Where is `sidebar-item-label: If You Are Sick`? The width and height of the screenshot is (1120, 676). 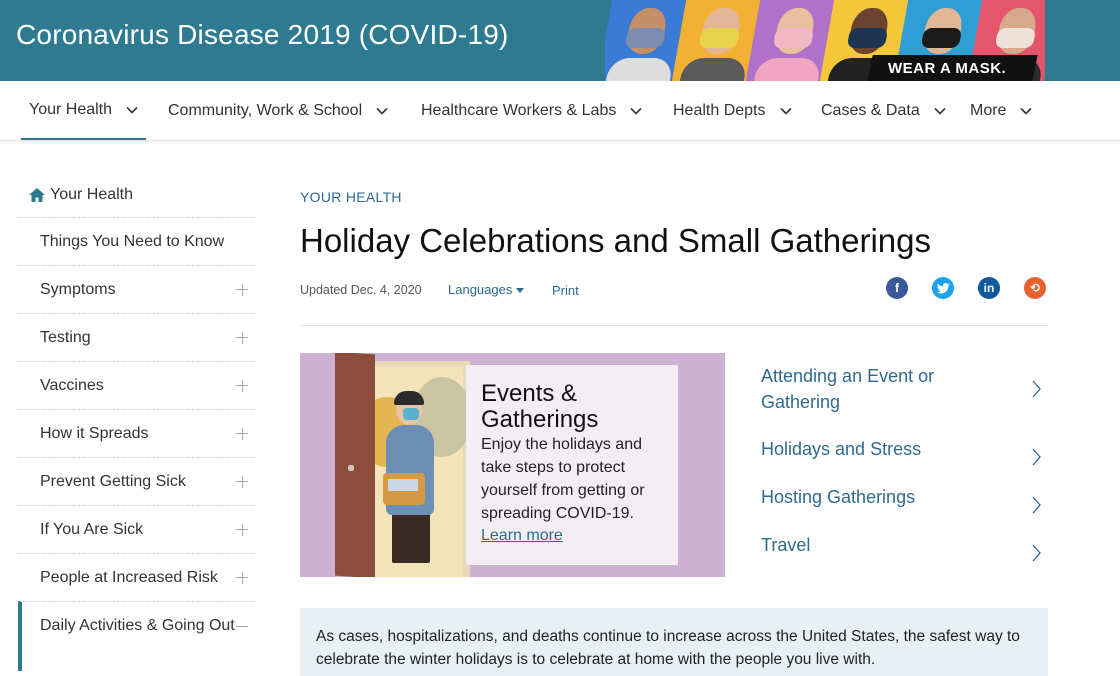
sidebar-item-label: If You Are Sick is located at coordinates (92, 529).